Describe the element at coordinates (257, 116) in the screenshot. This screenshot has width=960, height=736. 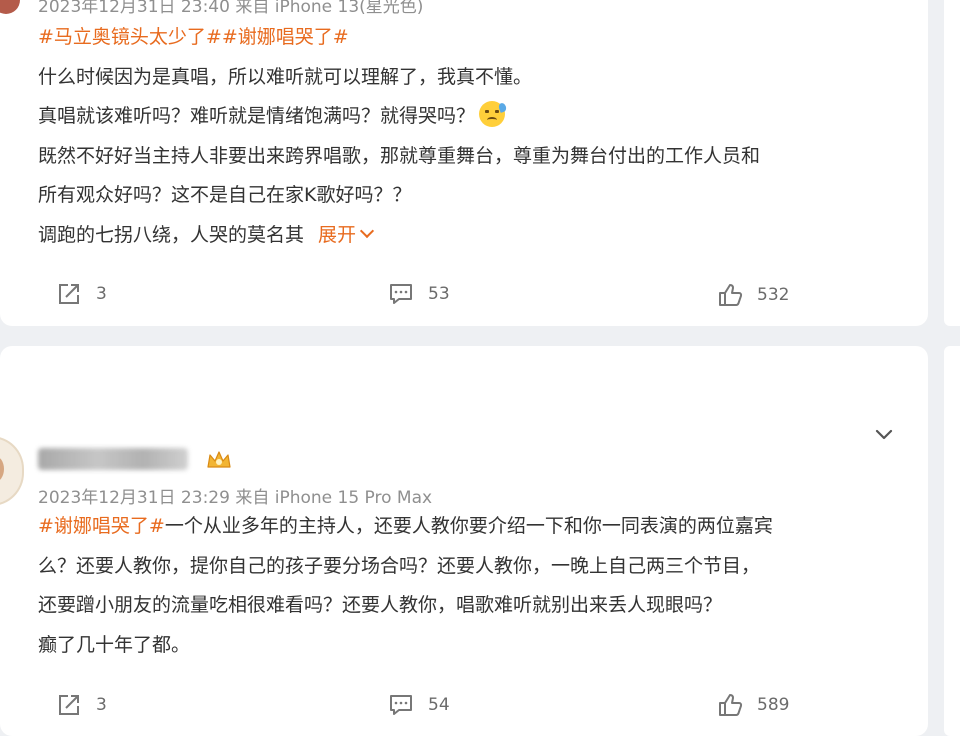
I see `post-line: 真唱就该难听吗？难听就是情绪饱满吗？就得哭吗？` at that location.